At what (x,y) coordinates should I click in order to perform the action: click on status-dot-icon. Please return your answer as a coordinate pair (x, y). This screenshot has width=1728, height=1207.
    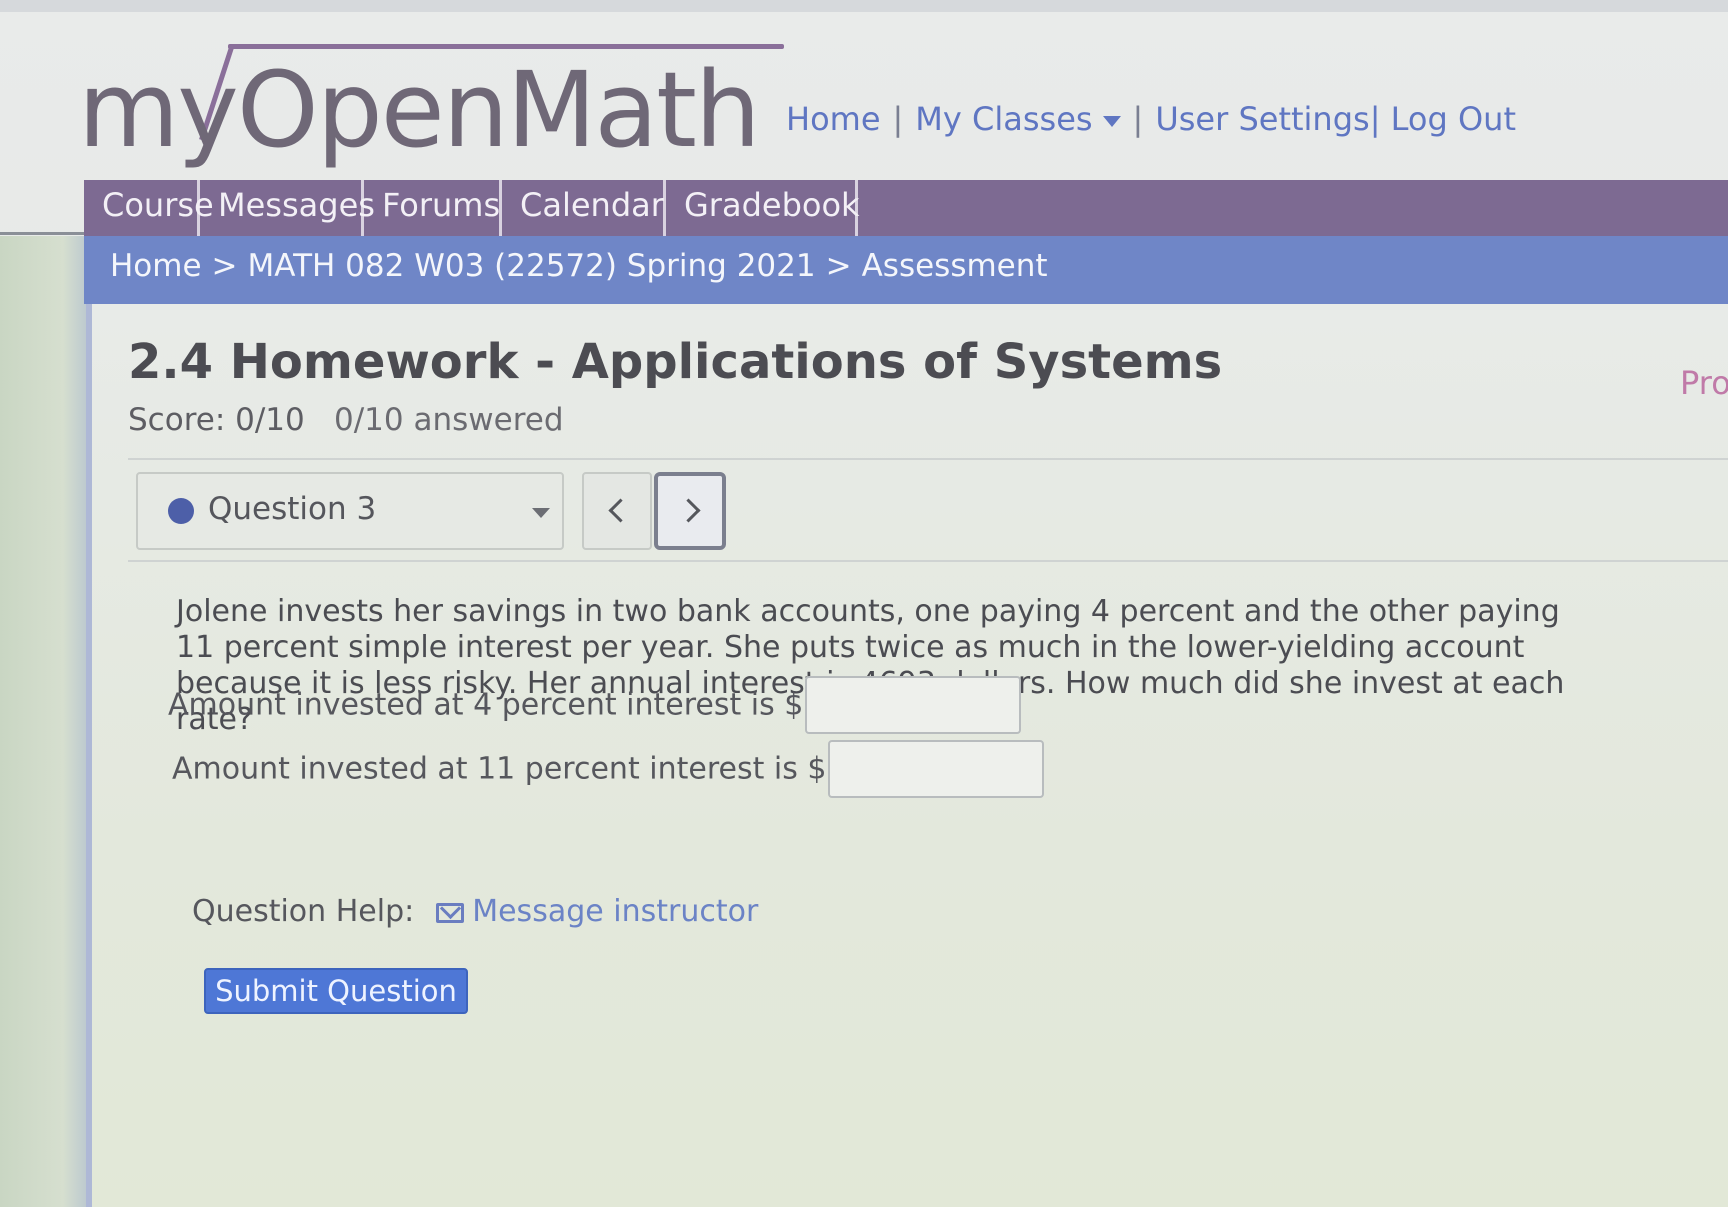
    Looking at the image, I should click on (181, 511).